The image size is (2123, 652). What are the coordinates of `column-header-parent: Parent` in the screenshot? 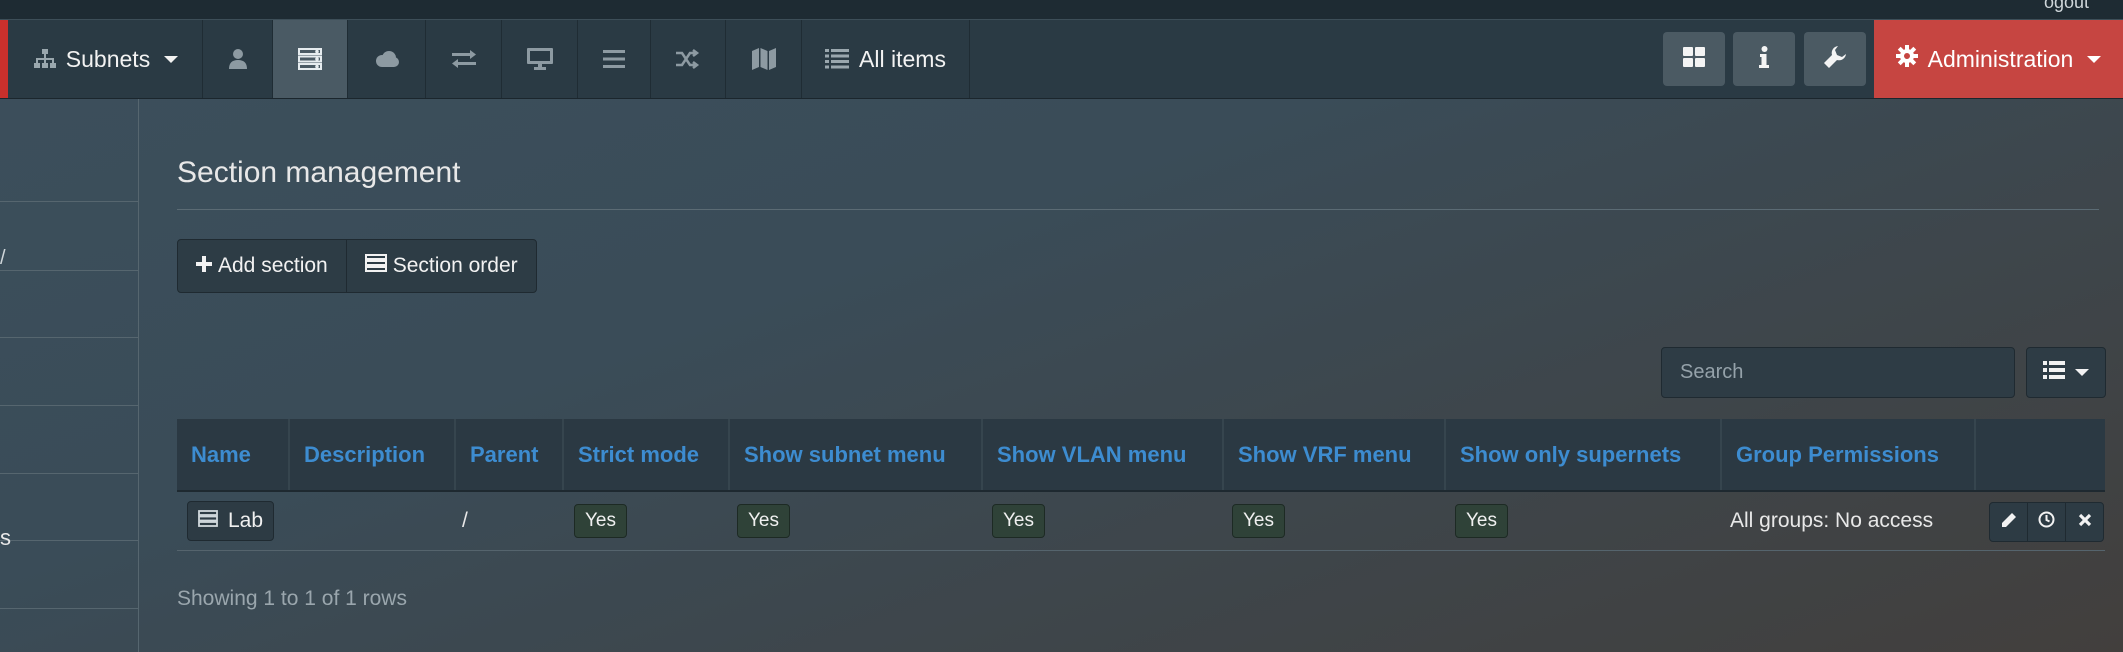 It's located at (510, 454).